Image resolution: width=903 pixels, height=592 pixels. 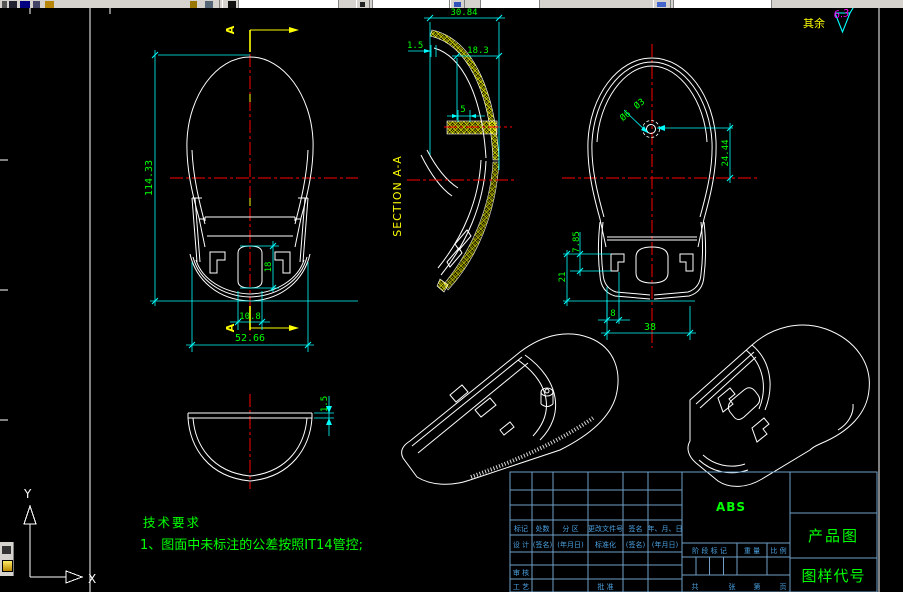 What do you see at coordinates (636, 544) in the screenshot?
I see `tb-standard-sign: (签名)` at bounding box center [636, 544].